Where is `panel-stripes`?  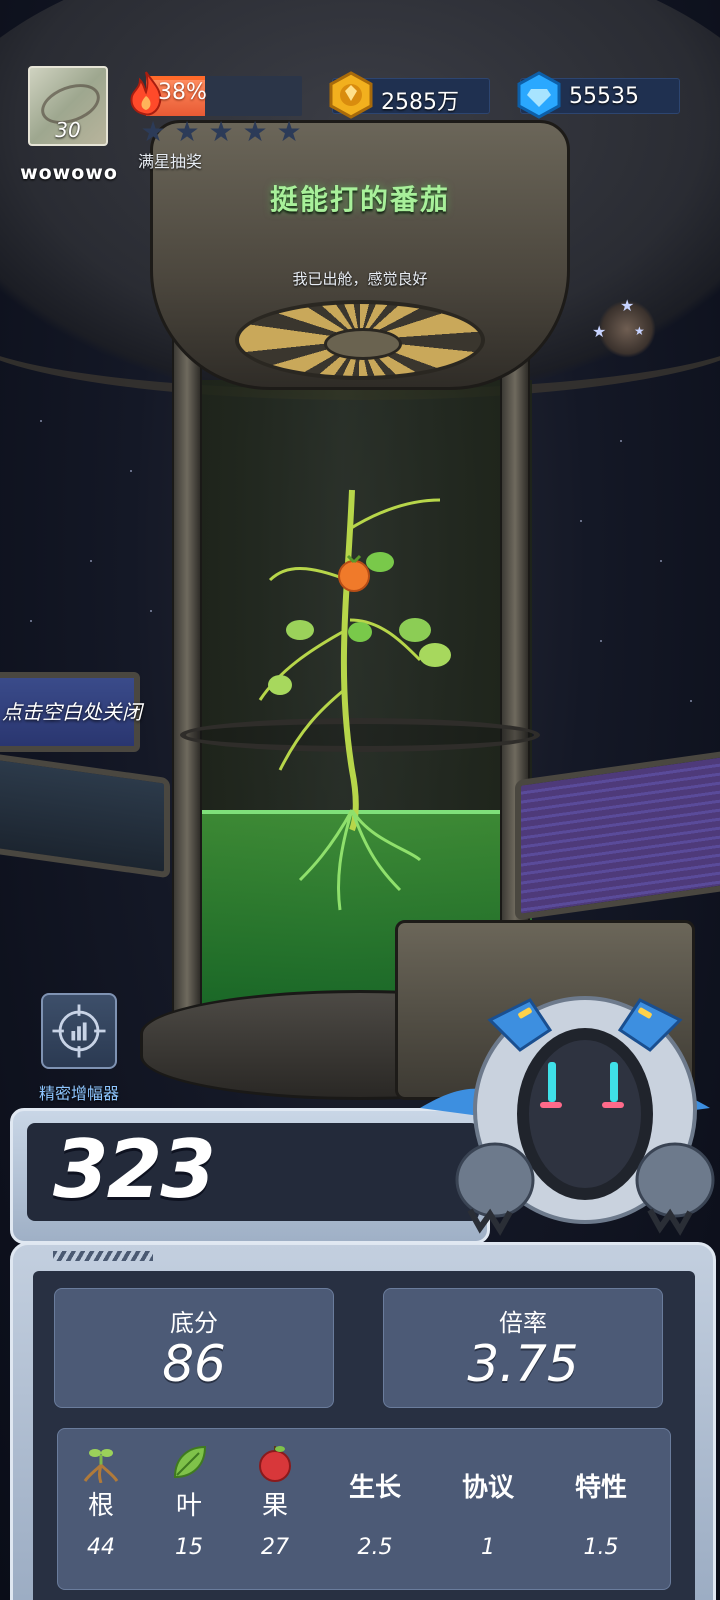 panel-stripes is located at coordinates (103, 1256).